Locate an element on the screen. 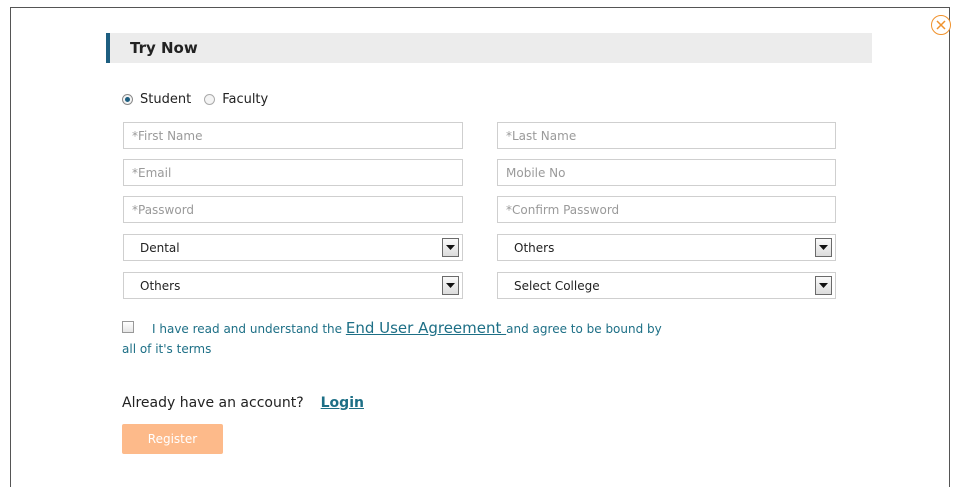  faculty-radio is located at coordinates (210, 99).